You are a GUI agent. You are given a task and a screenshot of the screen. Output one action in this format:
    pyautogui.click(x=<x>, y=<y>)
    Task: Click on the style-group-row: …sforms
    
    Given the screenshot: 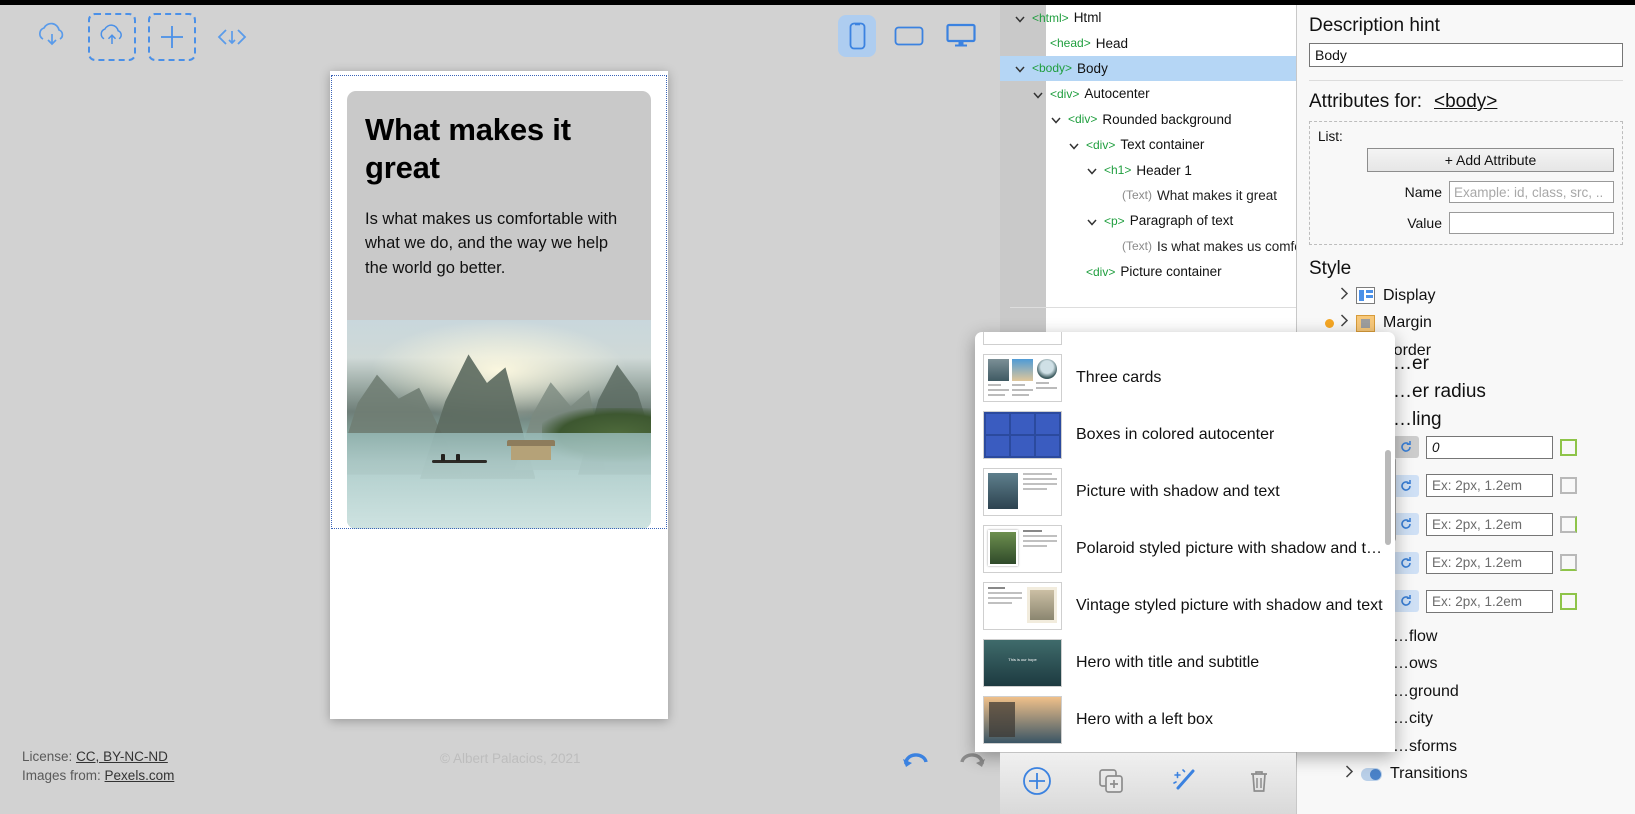 What is the action you would take?
    pyautogui.click(x=1430, y=747)
    